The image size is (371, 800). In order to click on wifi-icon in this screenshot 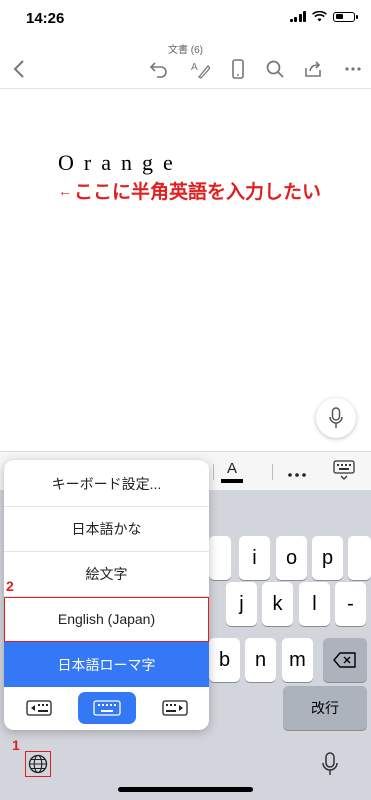, I will do `click(319, 16)`.